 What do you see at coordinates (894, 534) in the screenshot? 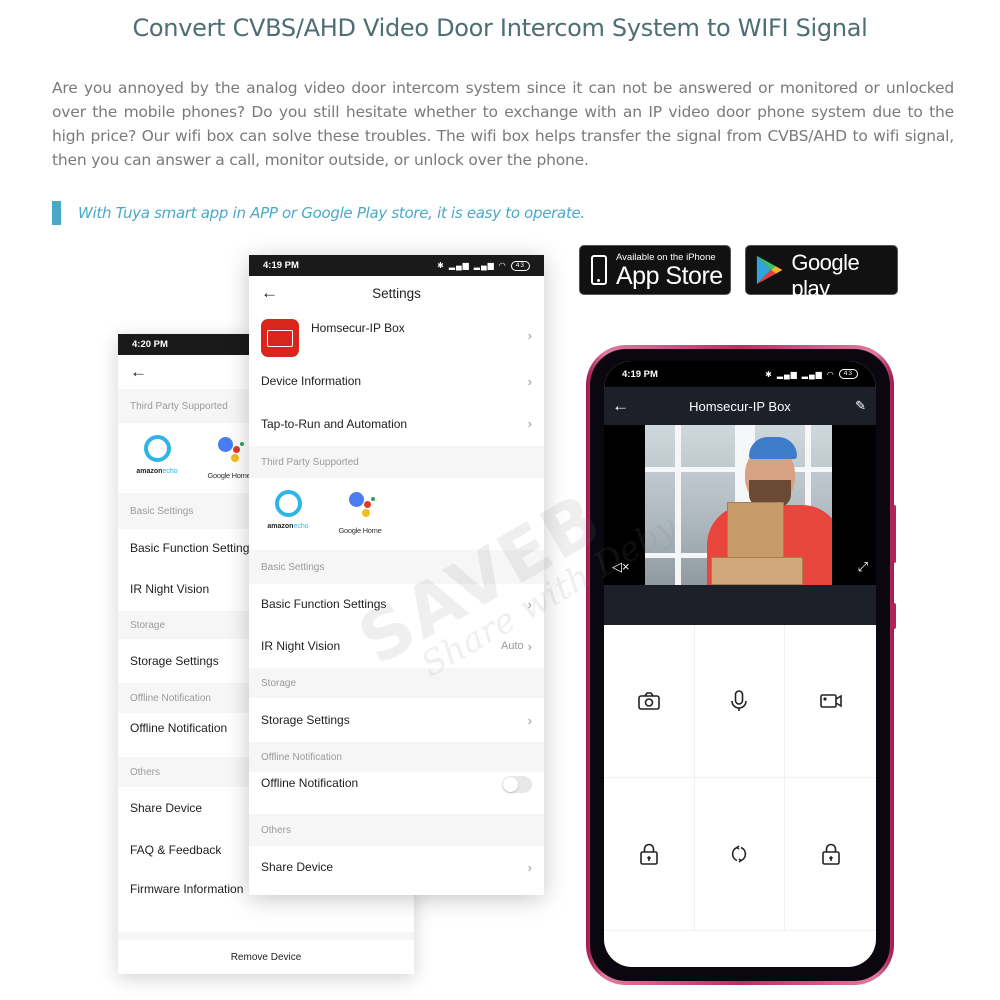
I see `volume-button` at bounding box center [894, 534].